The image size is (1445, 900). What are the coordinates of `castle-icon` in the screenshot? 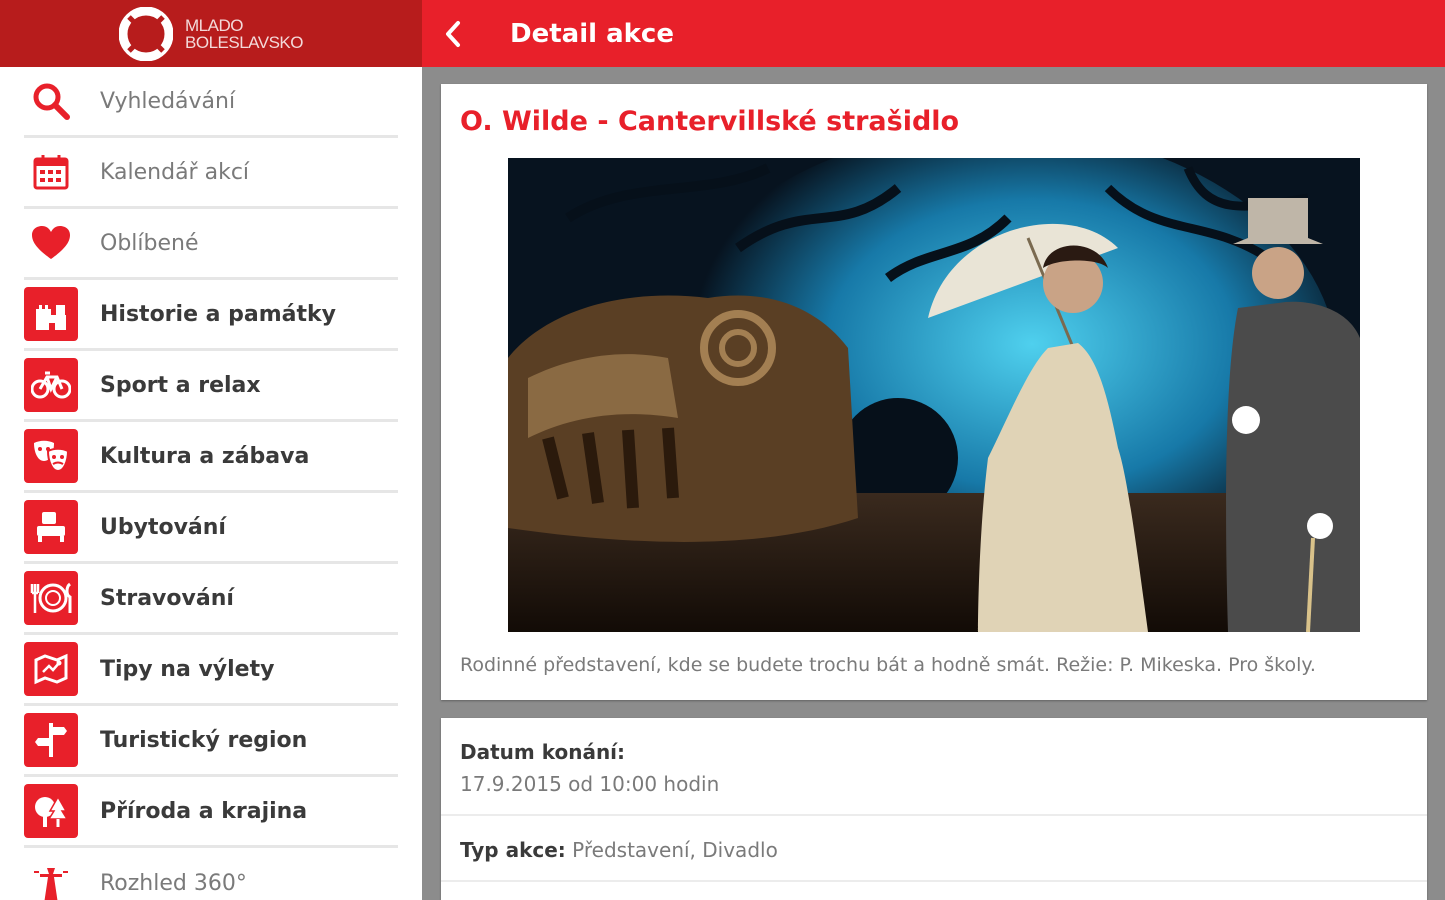 It's located at (51, 314).